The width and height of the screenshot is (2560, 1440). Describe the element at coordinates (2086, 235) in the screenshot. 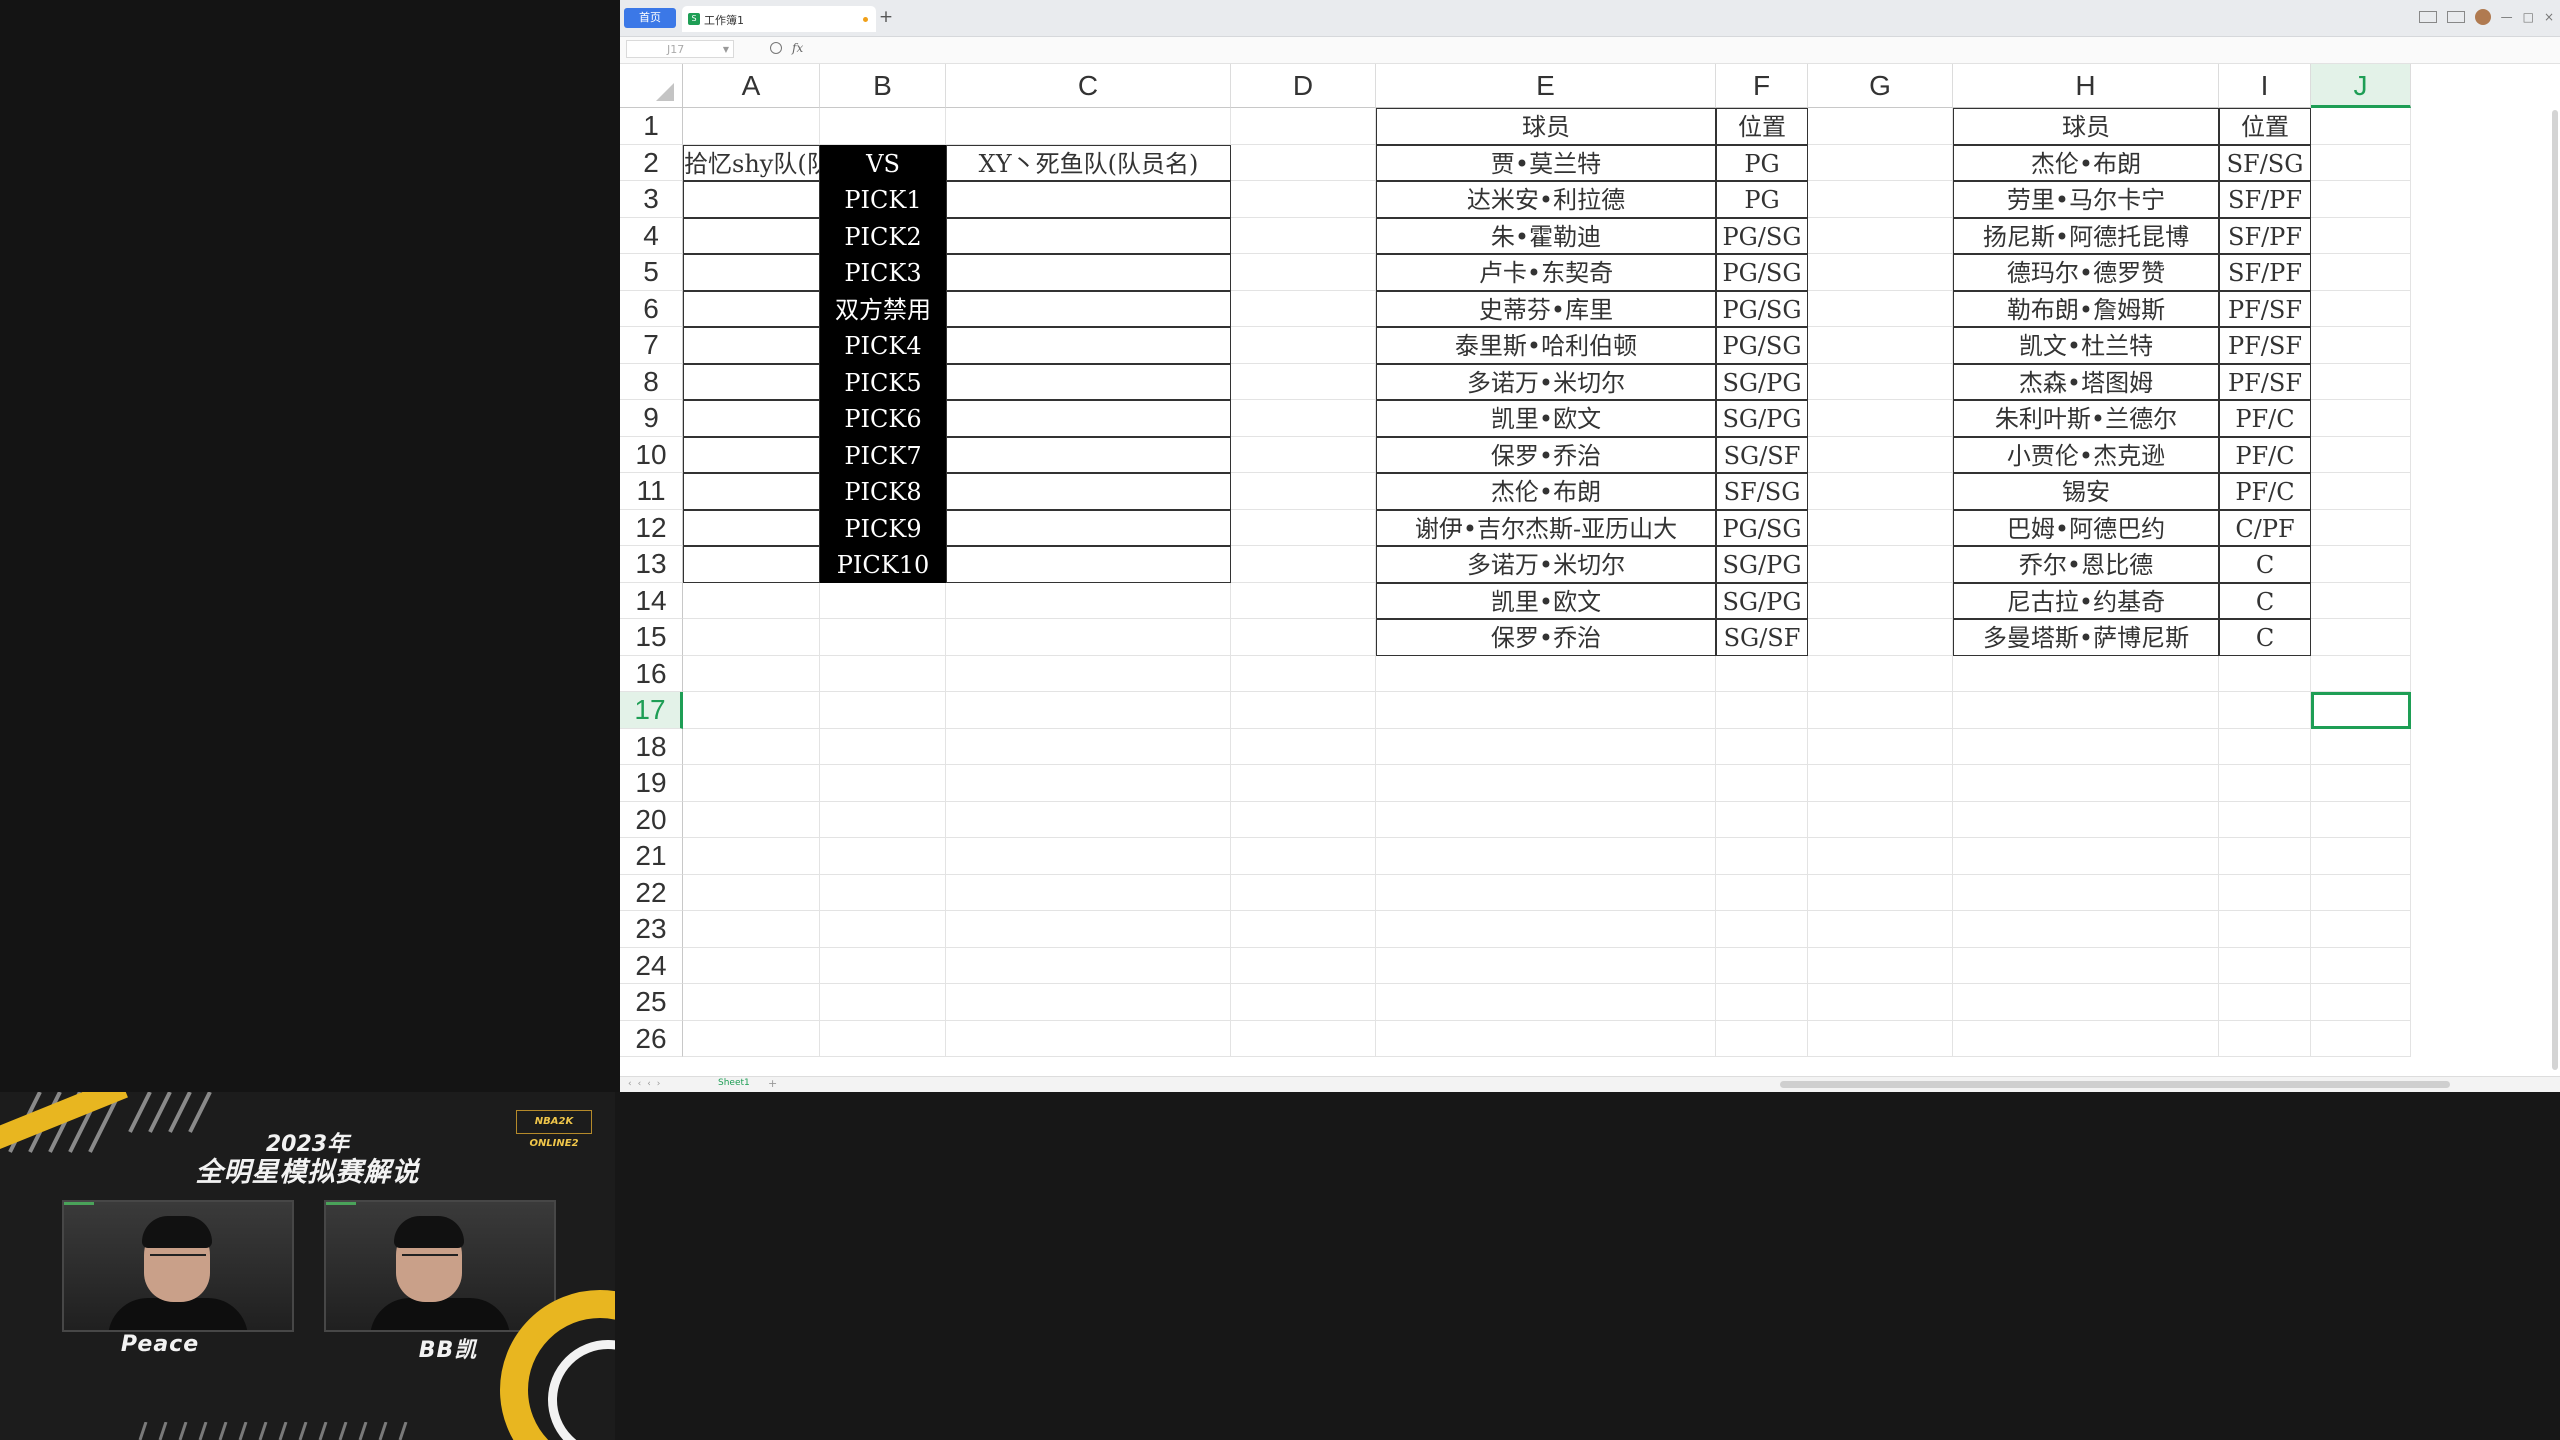

I see `player-name: 扬尼斯•阿德托昆博` at that location.